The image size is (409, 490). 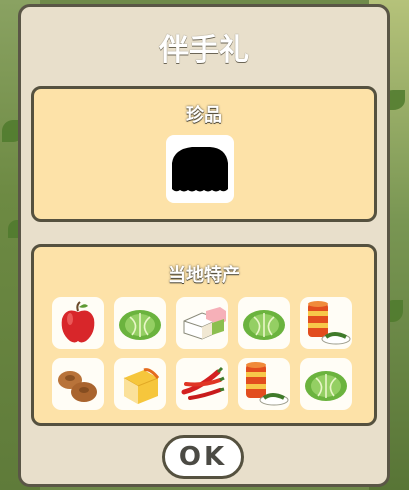 I want to click on unknown-silhouette-icon, so click(x=200, y=169).